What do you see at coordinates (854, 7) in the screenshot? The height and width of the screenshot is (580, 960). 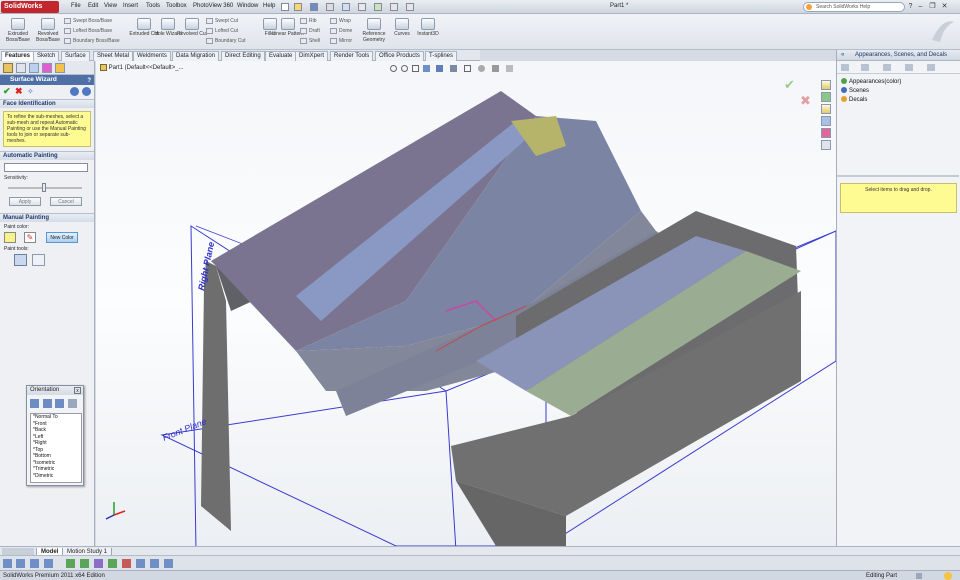 I see `search-input: Search SolidWorks Help` at bounding box center [854, 7].